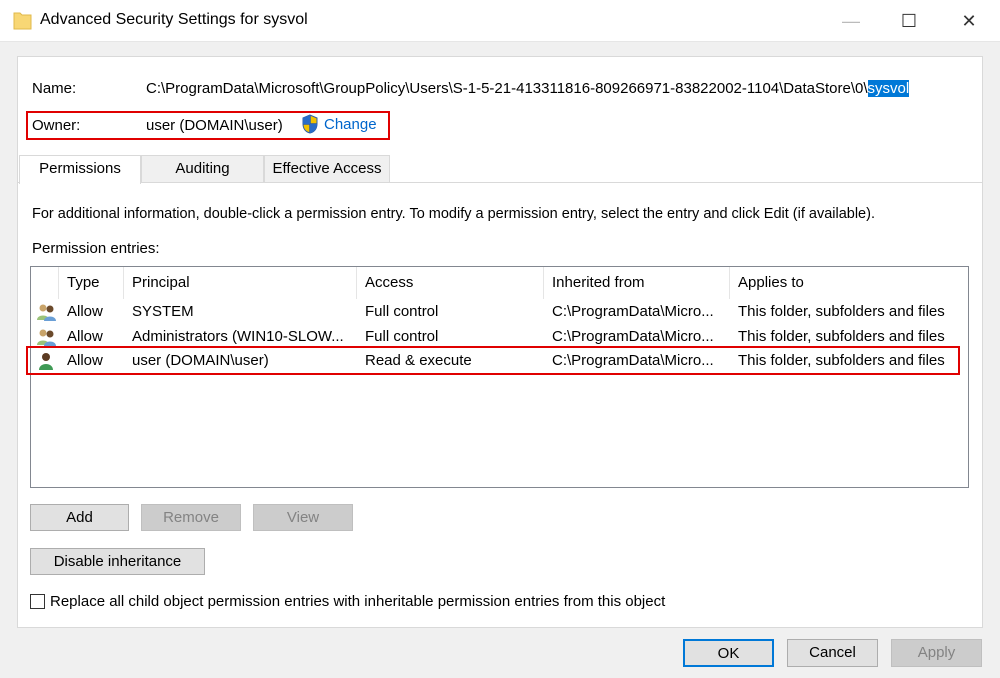  I want to click on apply-button: Apply, so click(936, 653).